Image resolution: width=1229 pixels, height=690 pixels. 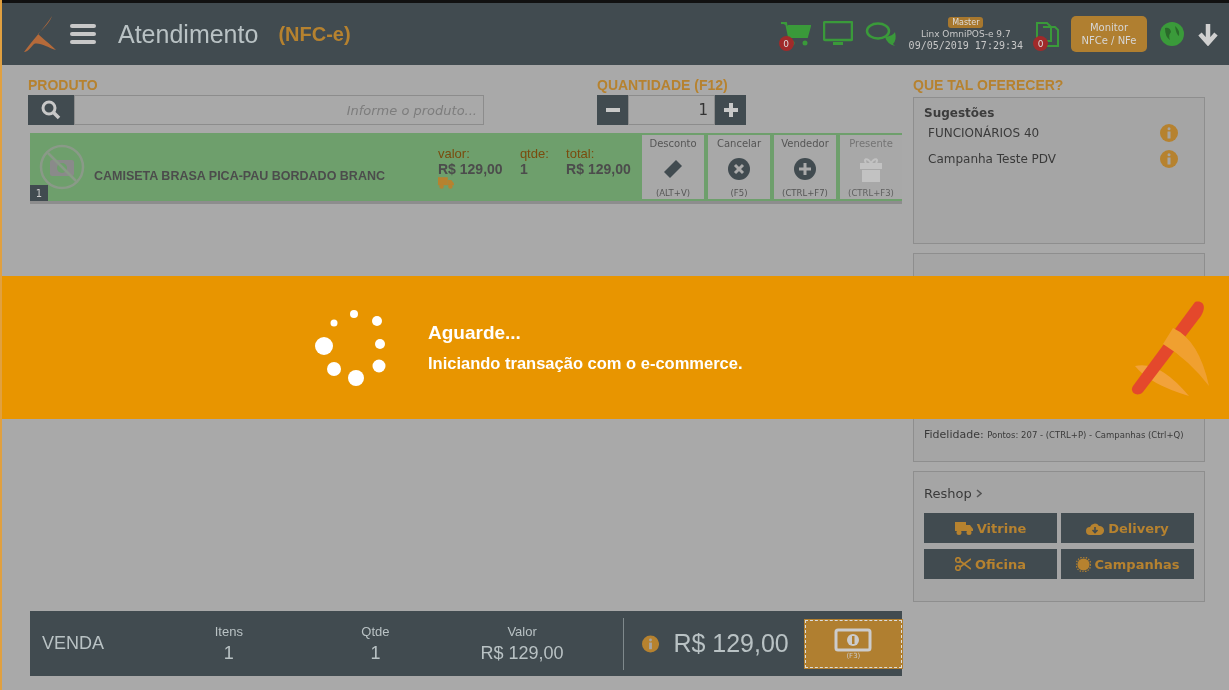 I want to click on minus-icon, so click(x=612, y=110).